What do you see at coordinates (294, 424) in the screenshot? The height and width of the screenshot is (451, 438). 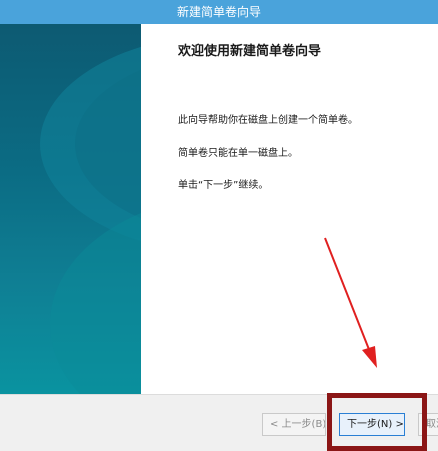 I see `back-button: < 上一步(B)` at bounding box center [294, 424].